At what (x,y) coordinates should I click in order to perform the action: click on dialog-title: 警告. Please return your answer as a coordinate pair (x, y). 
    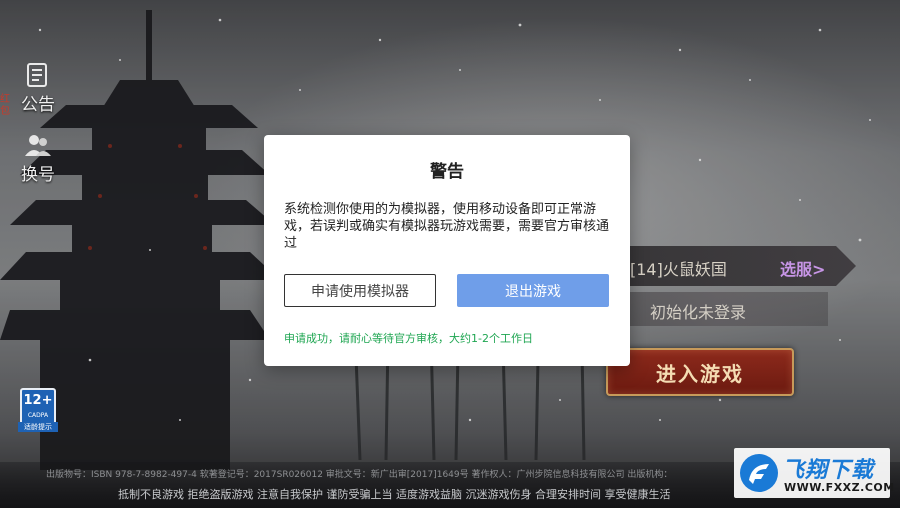
    Looking at the image, I should click on (447, 172).